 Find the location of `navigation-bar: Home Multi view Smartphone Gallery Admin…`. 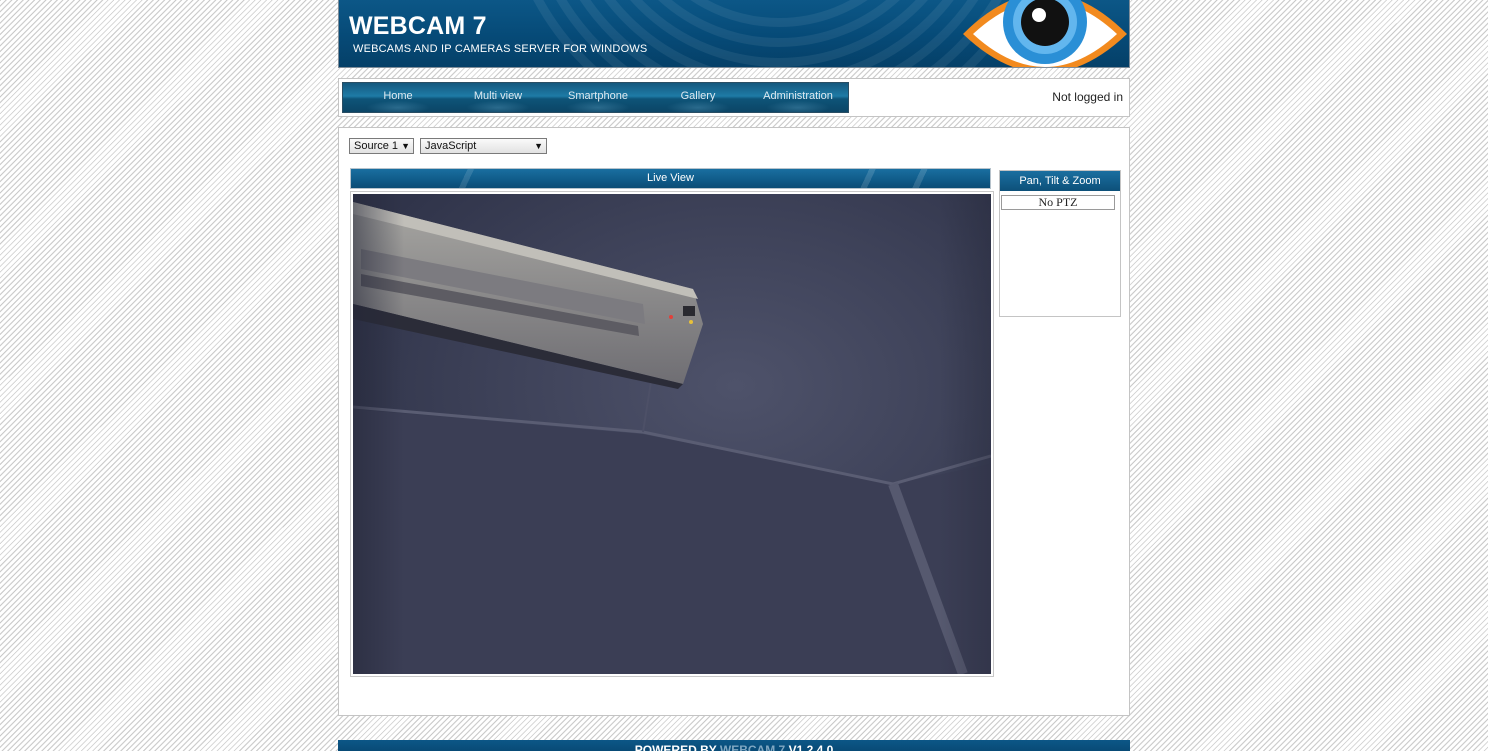

navigation-bar: Home Multi view Smartphone Gallery Admin… is located at coordinates (734, 97).